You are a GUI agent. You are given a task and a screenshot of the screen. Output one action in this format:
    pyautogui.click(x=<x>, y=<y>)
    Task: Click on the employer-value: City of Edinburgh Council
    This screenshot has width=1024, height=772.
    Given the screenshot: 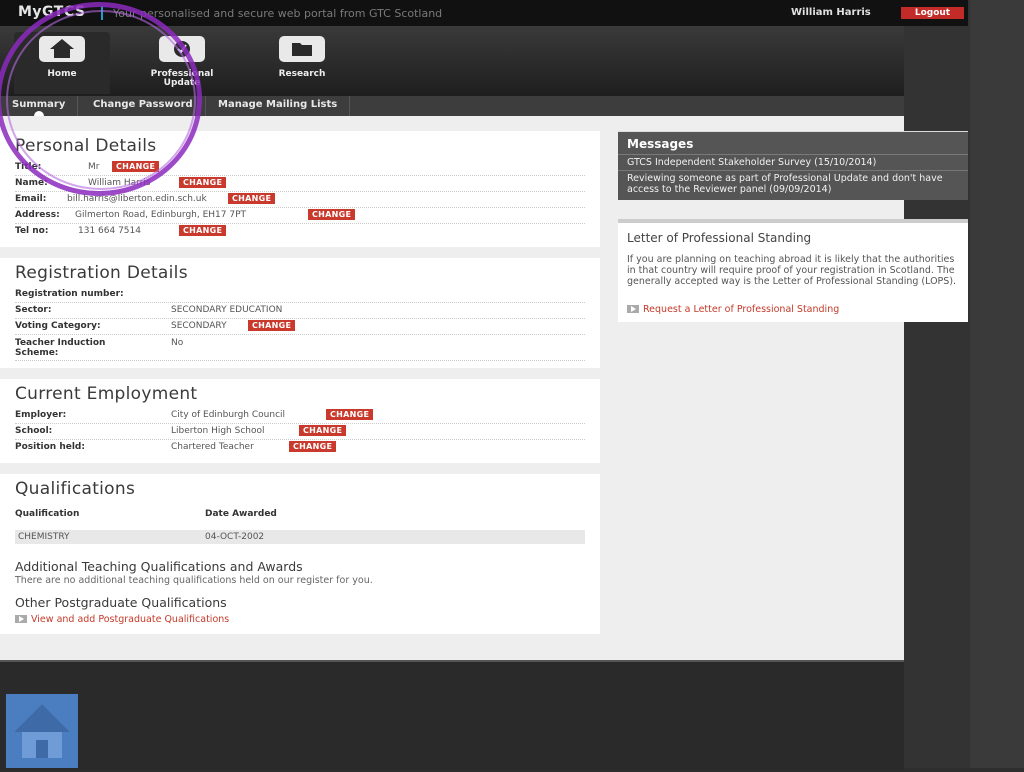 What is the action you would take?
    pyautogui.click(x=228, y=415)
    